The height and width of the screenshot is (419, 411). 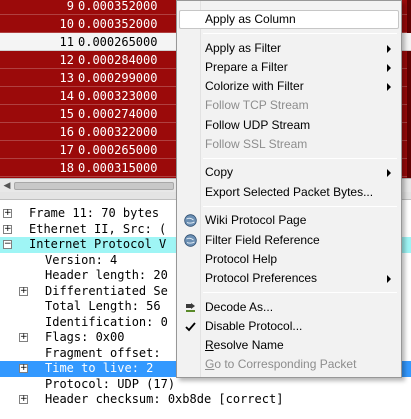 What do you see at coordinates (289, 345) in the screenshot?
I see `menu-item-resolve-name: Resolve Name` at bounding box center [289, 345].